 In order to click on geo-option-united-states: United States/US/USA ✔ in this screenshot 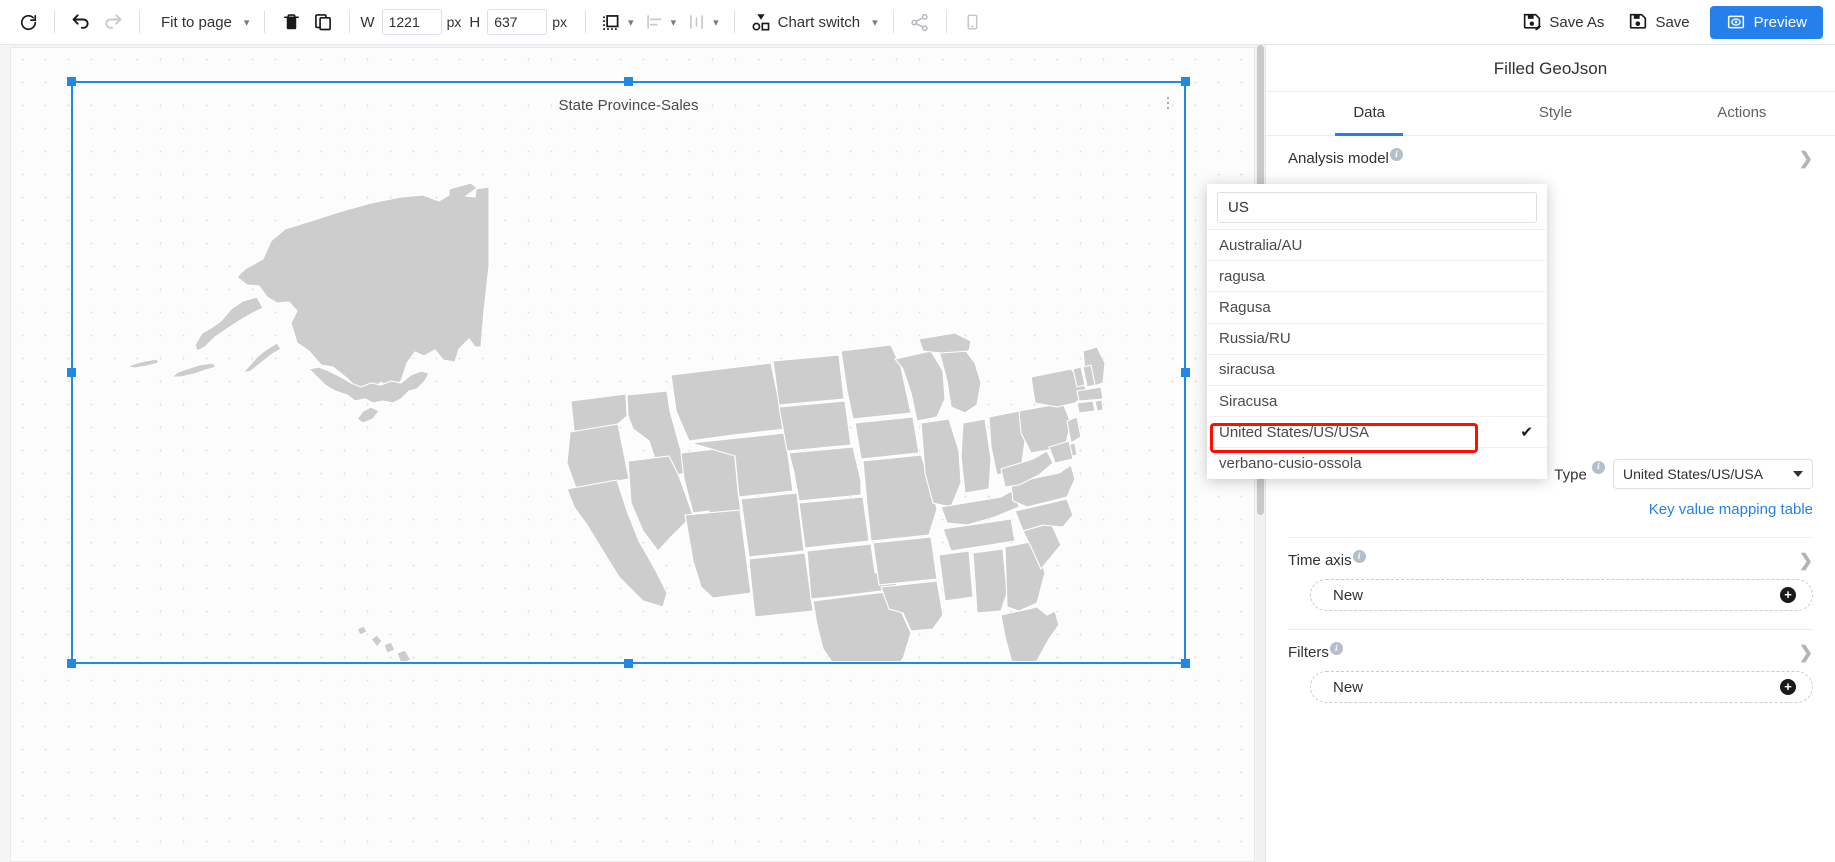, I will do `click(1377, 431)`.